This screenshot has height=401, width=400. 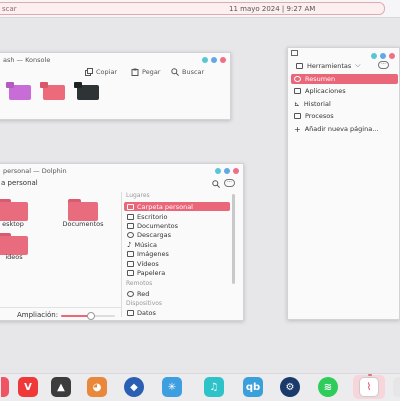 I want to click on place-pictures: Imágenes, so click(x=177, y=253).